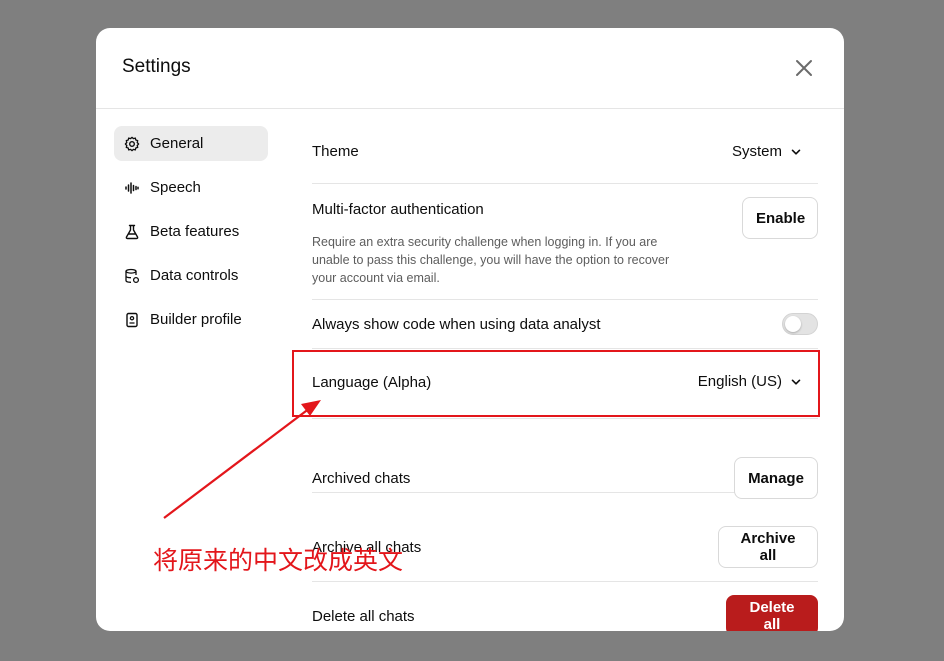  Describe the element at coordinates (456, 324) in the screenshot. I see `code-label: Always show code when using data analyst` at that location.